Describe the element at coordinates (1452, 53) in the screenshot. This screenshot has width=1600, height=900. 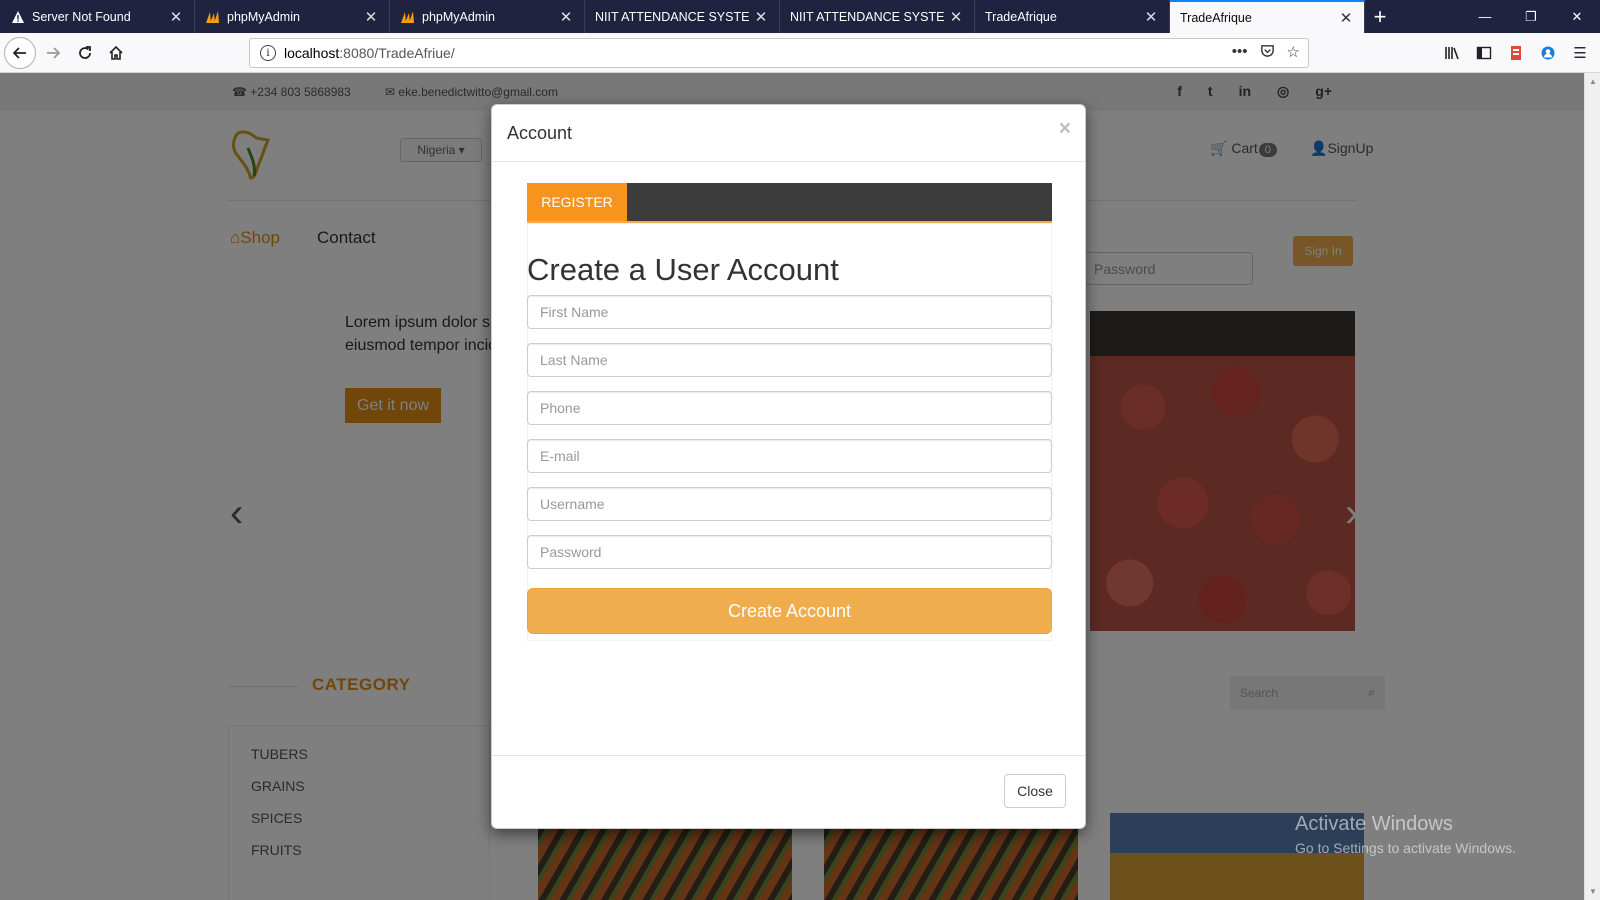
I see `library-icon` at that location.